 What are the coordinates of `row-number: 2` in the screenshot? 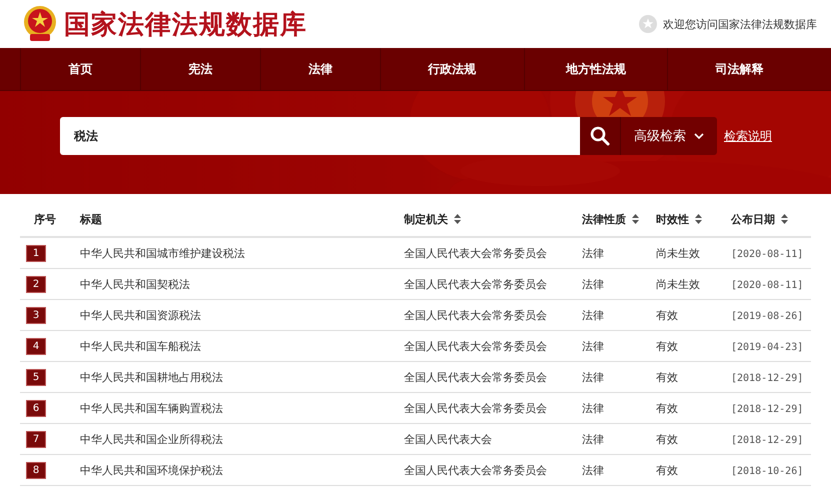 It's located at (36, 284).